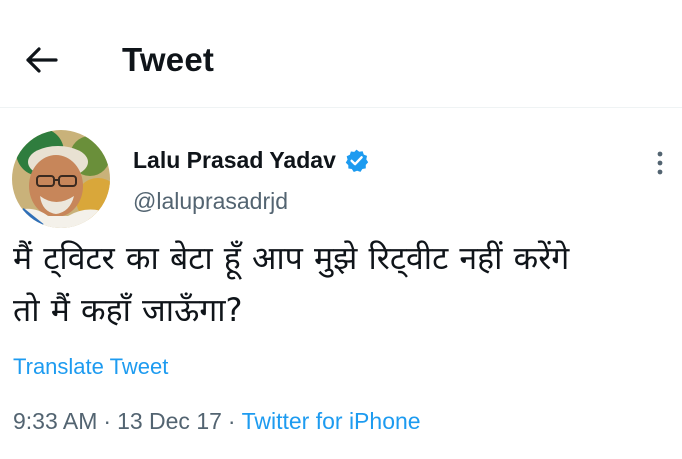  Describe the element at coordinates (55, 421) in the screenshot. I see `tweet-time: 9:33 AM` at that location.